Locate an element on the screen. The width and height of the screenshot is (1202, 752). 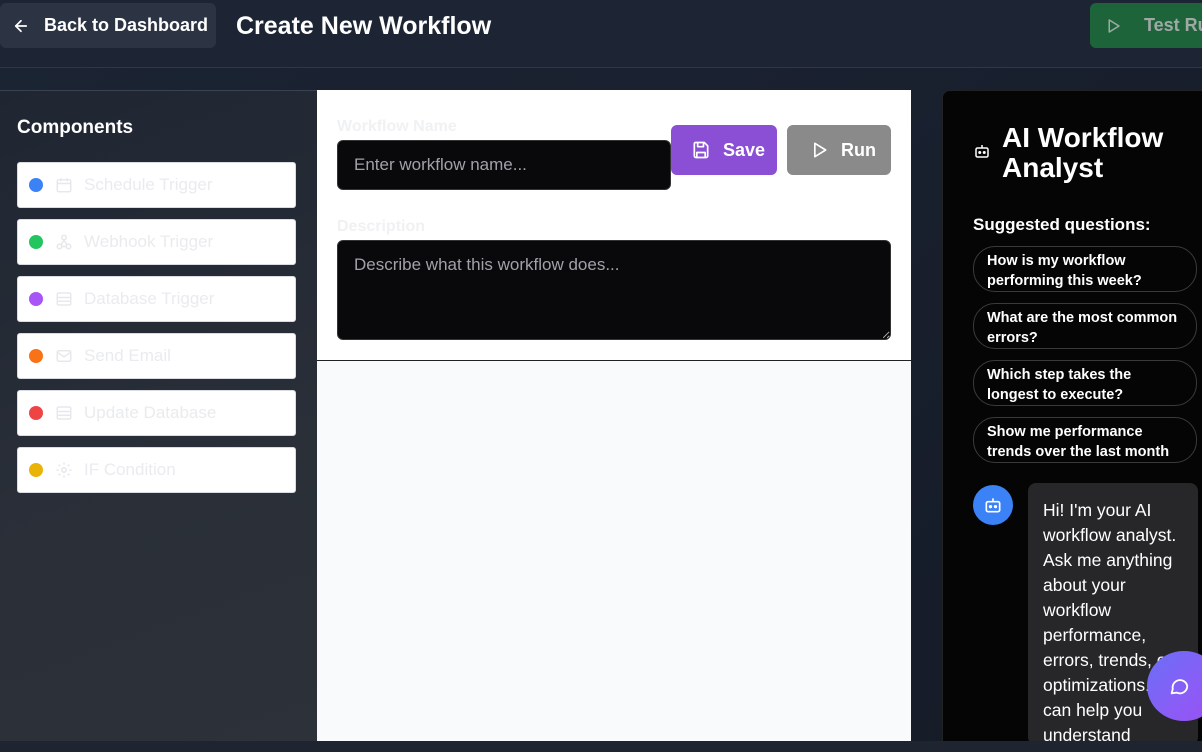
component-schedule-trigger: Schedule Trigger is located at coordinates (156, 185).